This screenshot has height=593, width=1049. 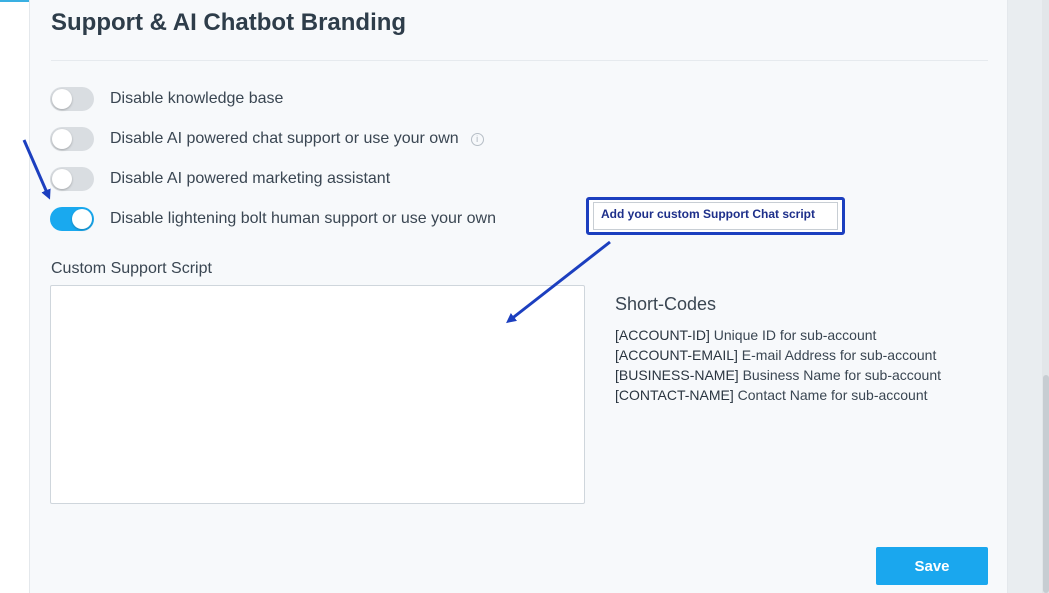 I want to click on save-button: Save, so click(x=932, y=566).